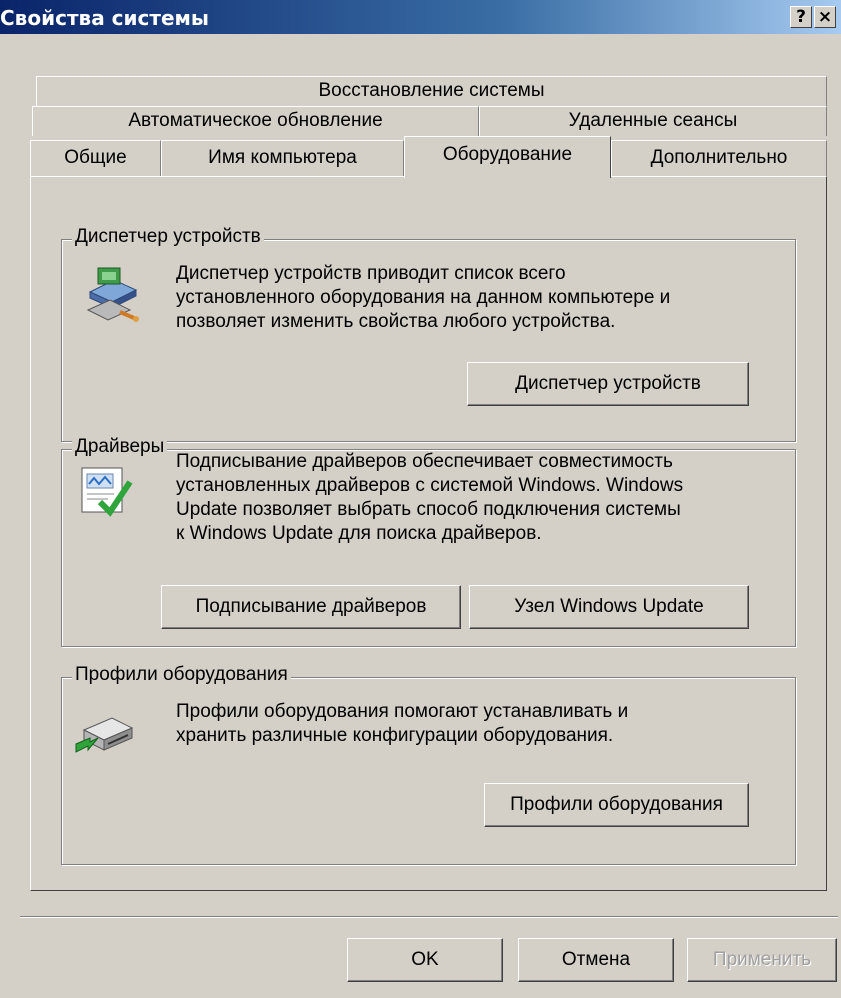 The width and height of the screenshot is (841, 998). What do you see at coordinates (120, 447) in the screenshot?
I see `drivers-group-title: Драйверы` at bounding box center [120, 447].